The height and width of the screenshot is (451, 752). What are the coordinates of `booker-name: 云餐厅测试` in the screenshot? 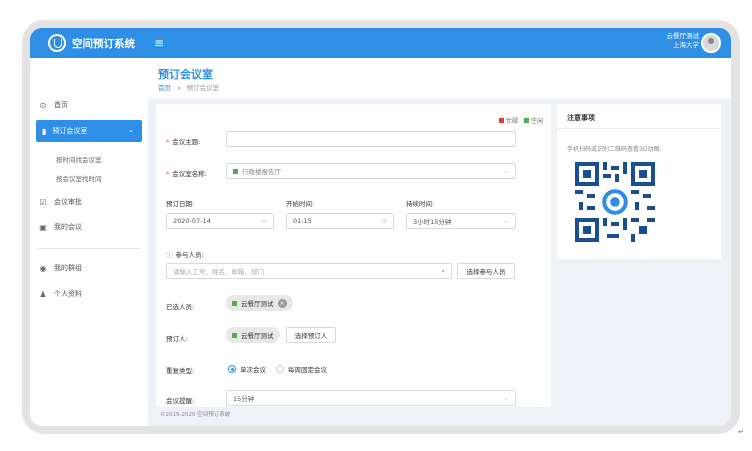 It's located at (257, 336).